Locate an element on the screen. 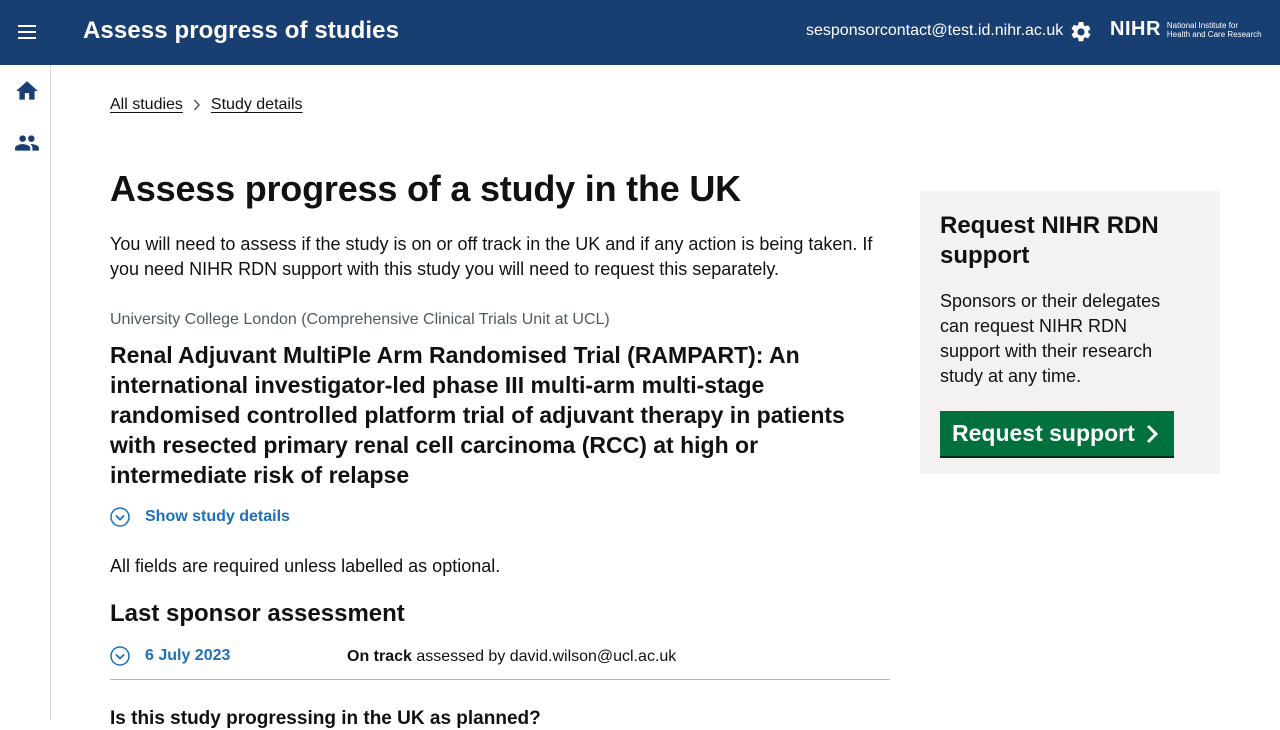 Image resolution: width=1280 pixels, height=730 pixels. request-support-button: Request support is located at coordinates (1057, 433).